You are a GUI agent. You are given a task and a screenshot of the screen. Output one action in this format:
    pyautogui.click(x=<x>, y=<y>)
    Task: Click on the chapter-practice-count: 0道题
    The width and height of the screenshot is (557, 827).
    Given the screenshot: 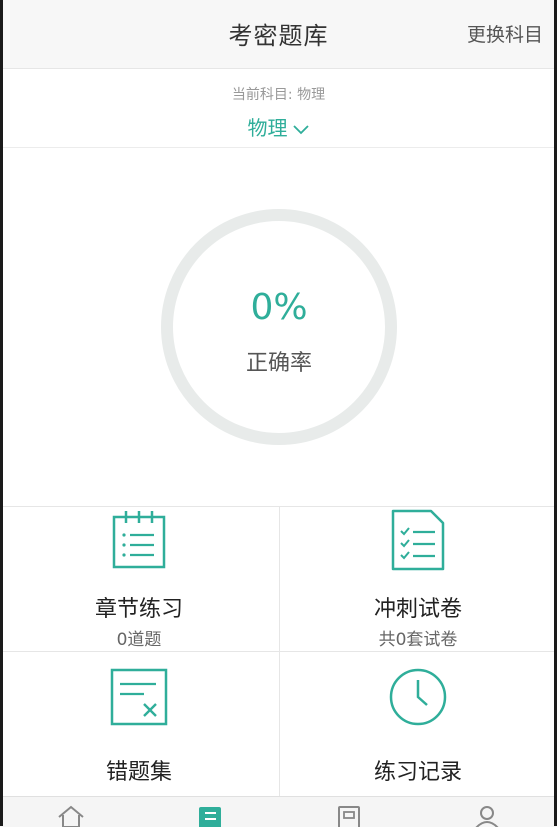 What is the action you would take?
    pyautogui.click(x=139, y=640)
    